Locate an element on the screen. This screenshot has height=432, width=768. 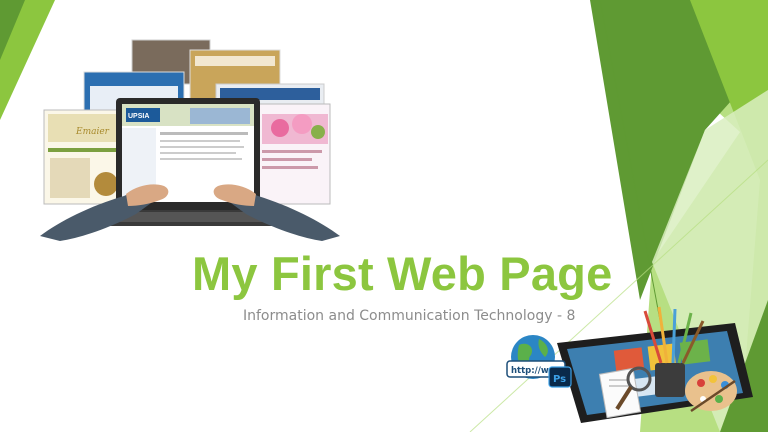
svg-text: Emaier is located at coordinates (92, 132).